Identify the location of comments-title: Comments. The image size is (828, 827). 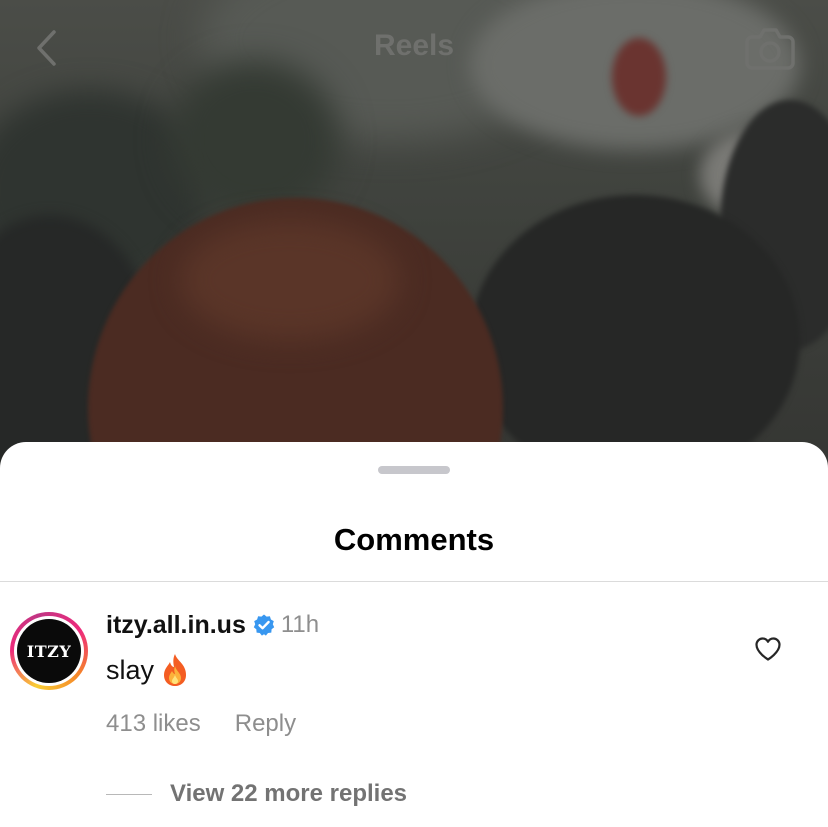
(414, 539).